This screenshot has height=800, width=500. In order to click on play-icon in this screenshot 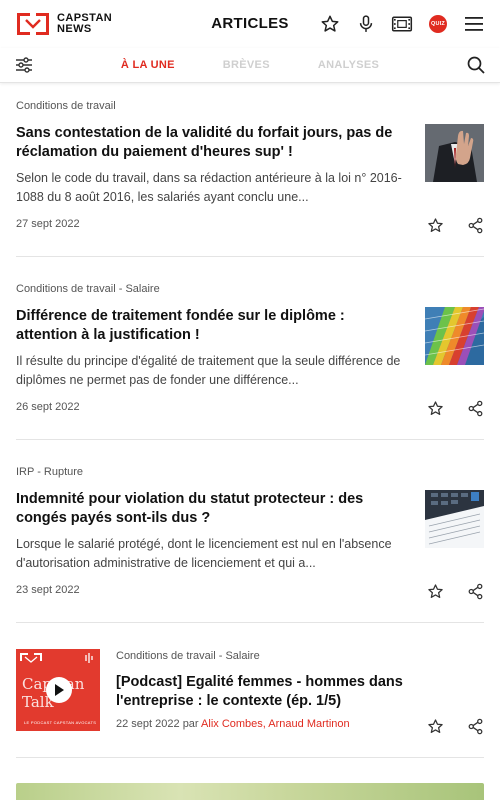, I will do `click(59, 690)`.